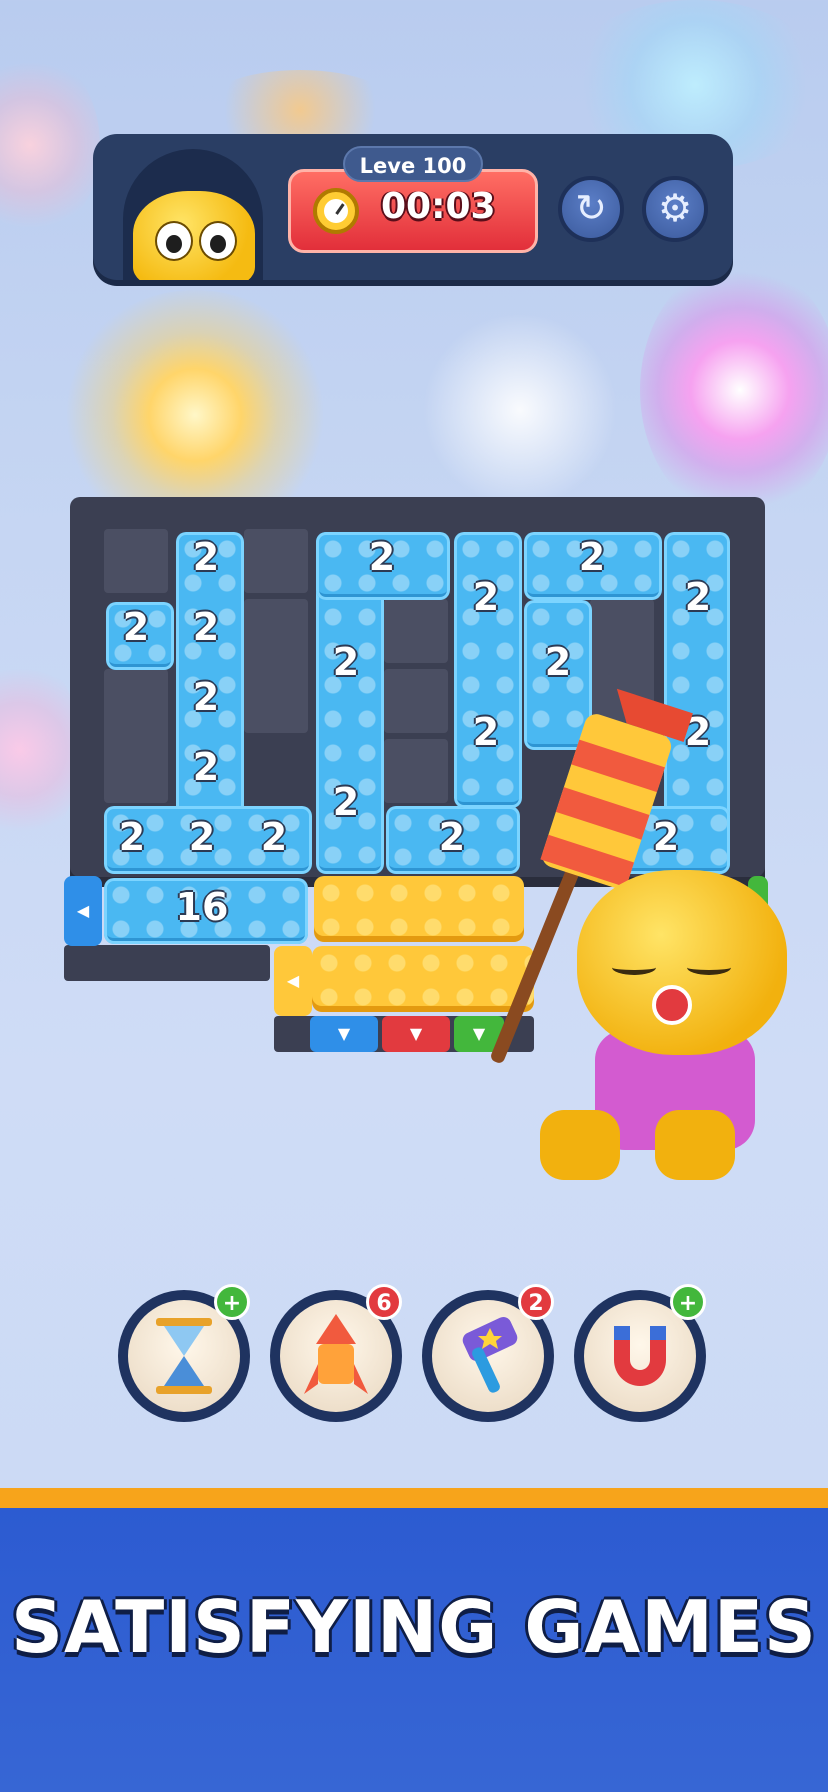  I want to click on booster-badge: 2, so click(536, 1302).